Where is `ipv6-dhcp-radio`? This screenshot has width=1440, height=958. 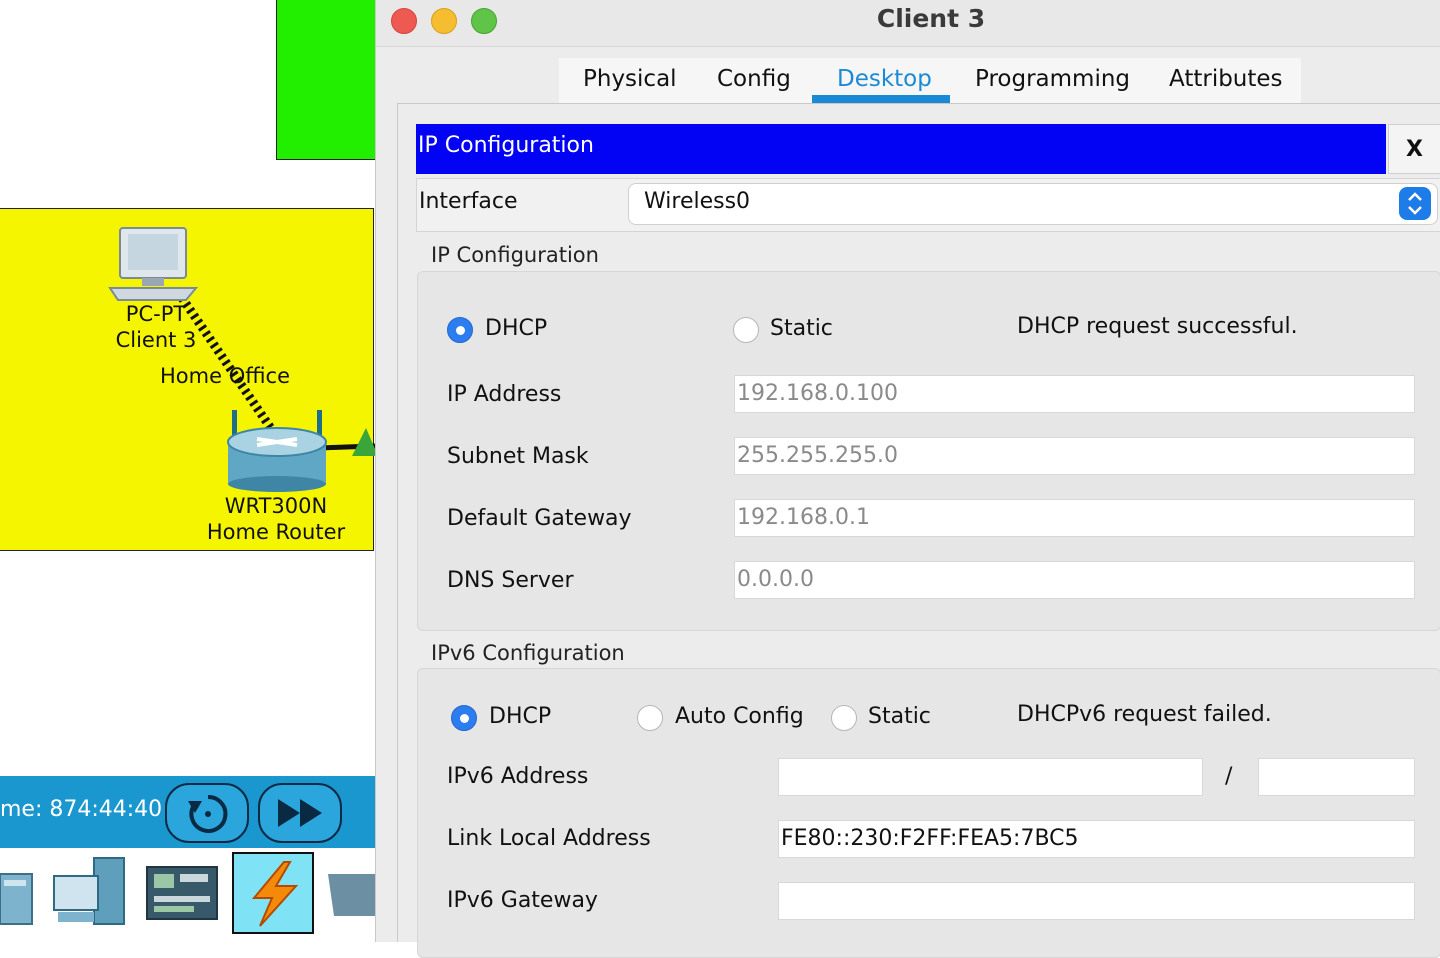 ipv6-dhcp-radio is located at coordinates (464, 718).